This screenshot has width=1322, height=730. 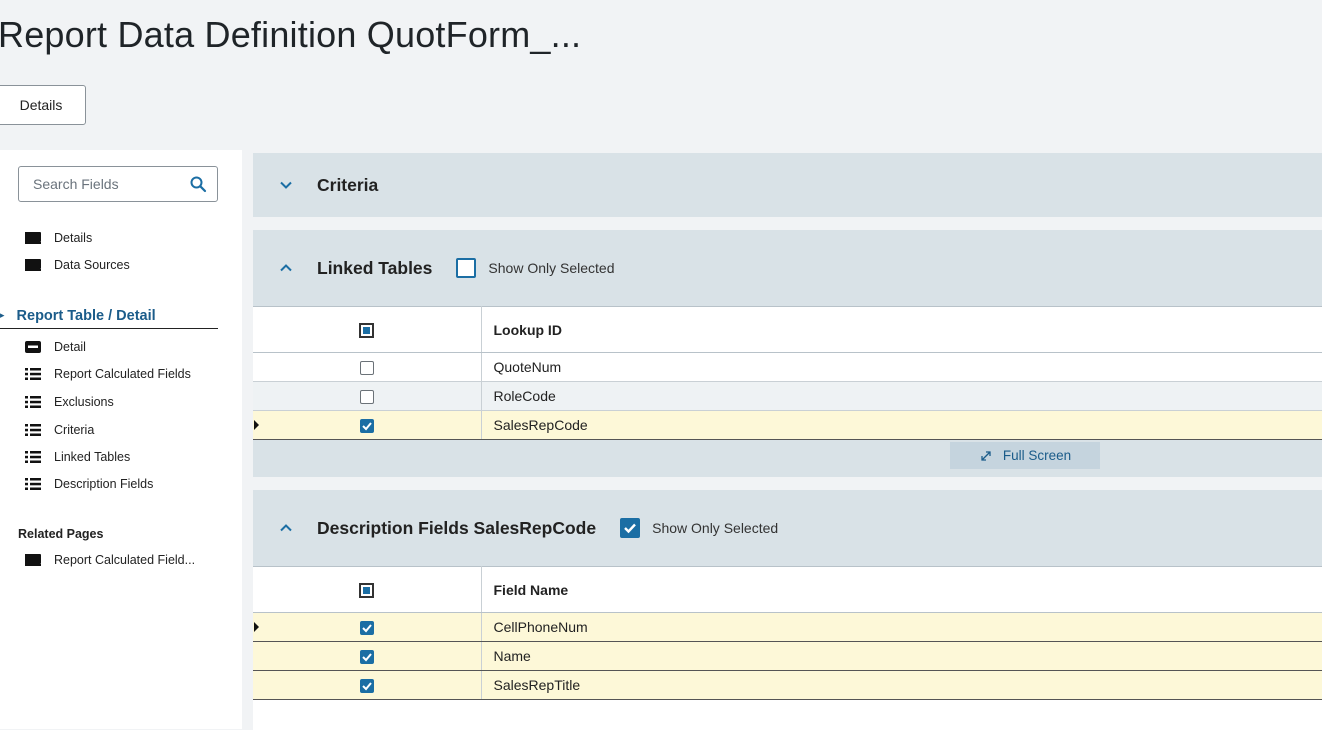 I want to click on show-only-selected-checkbox-checked, so click(x=630, y=528).